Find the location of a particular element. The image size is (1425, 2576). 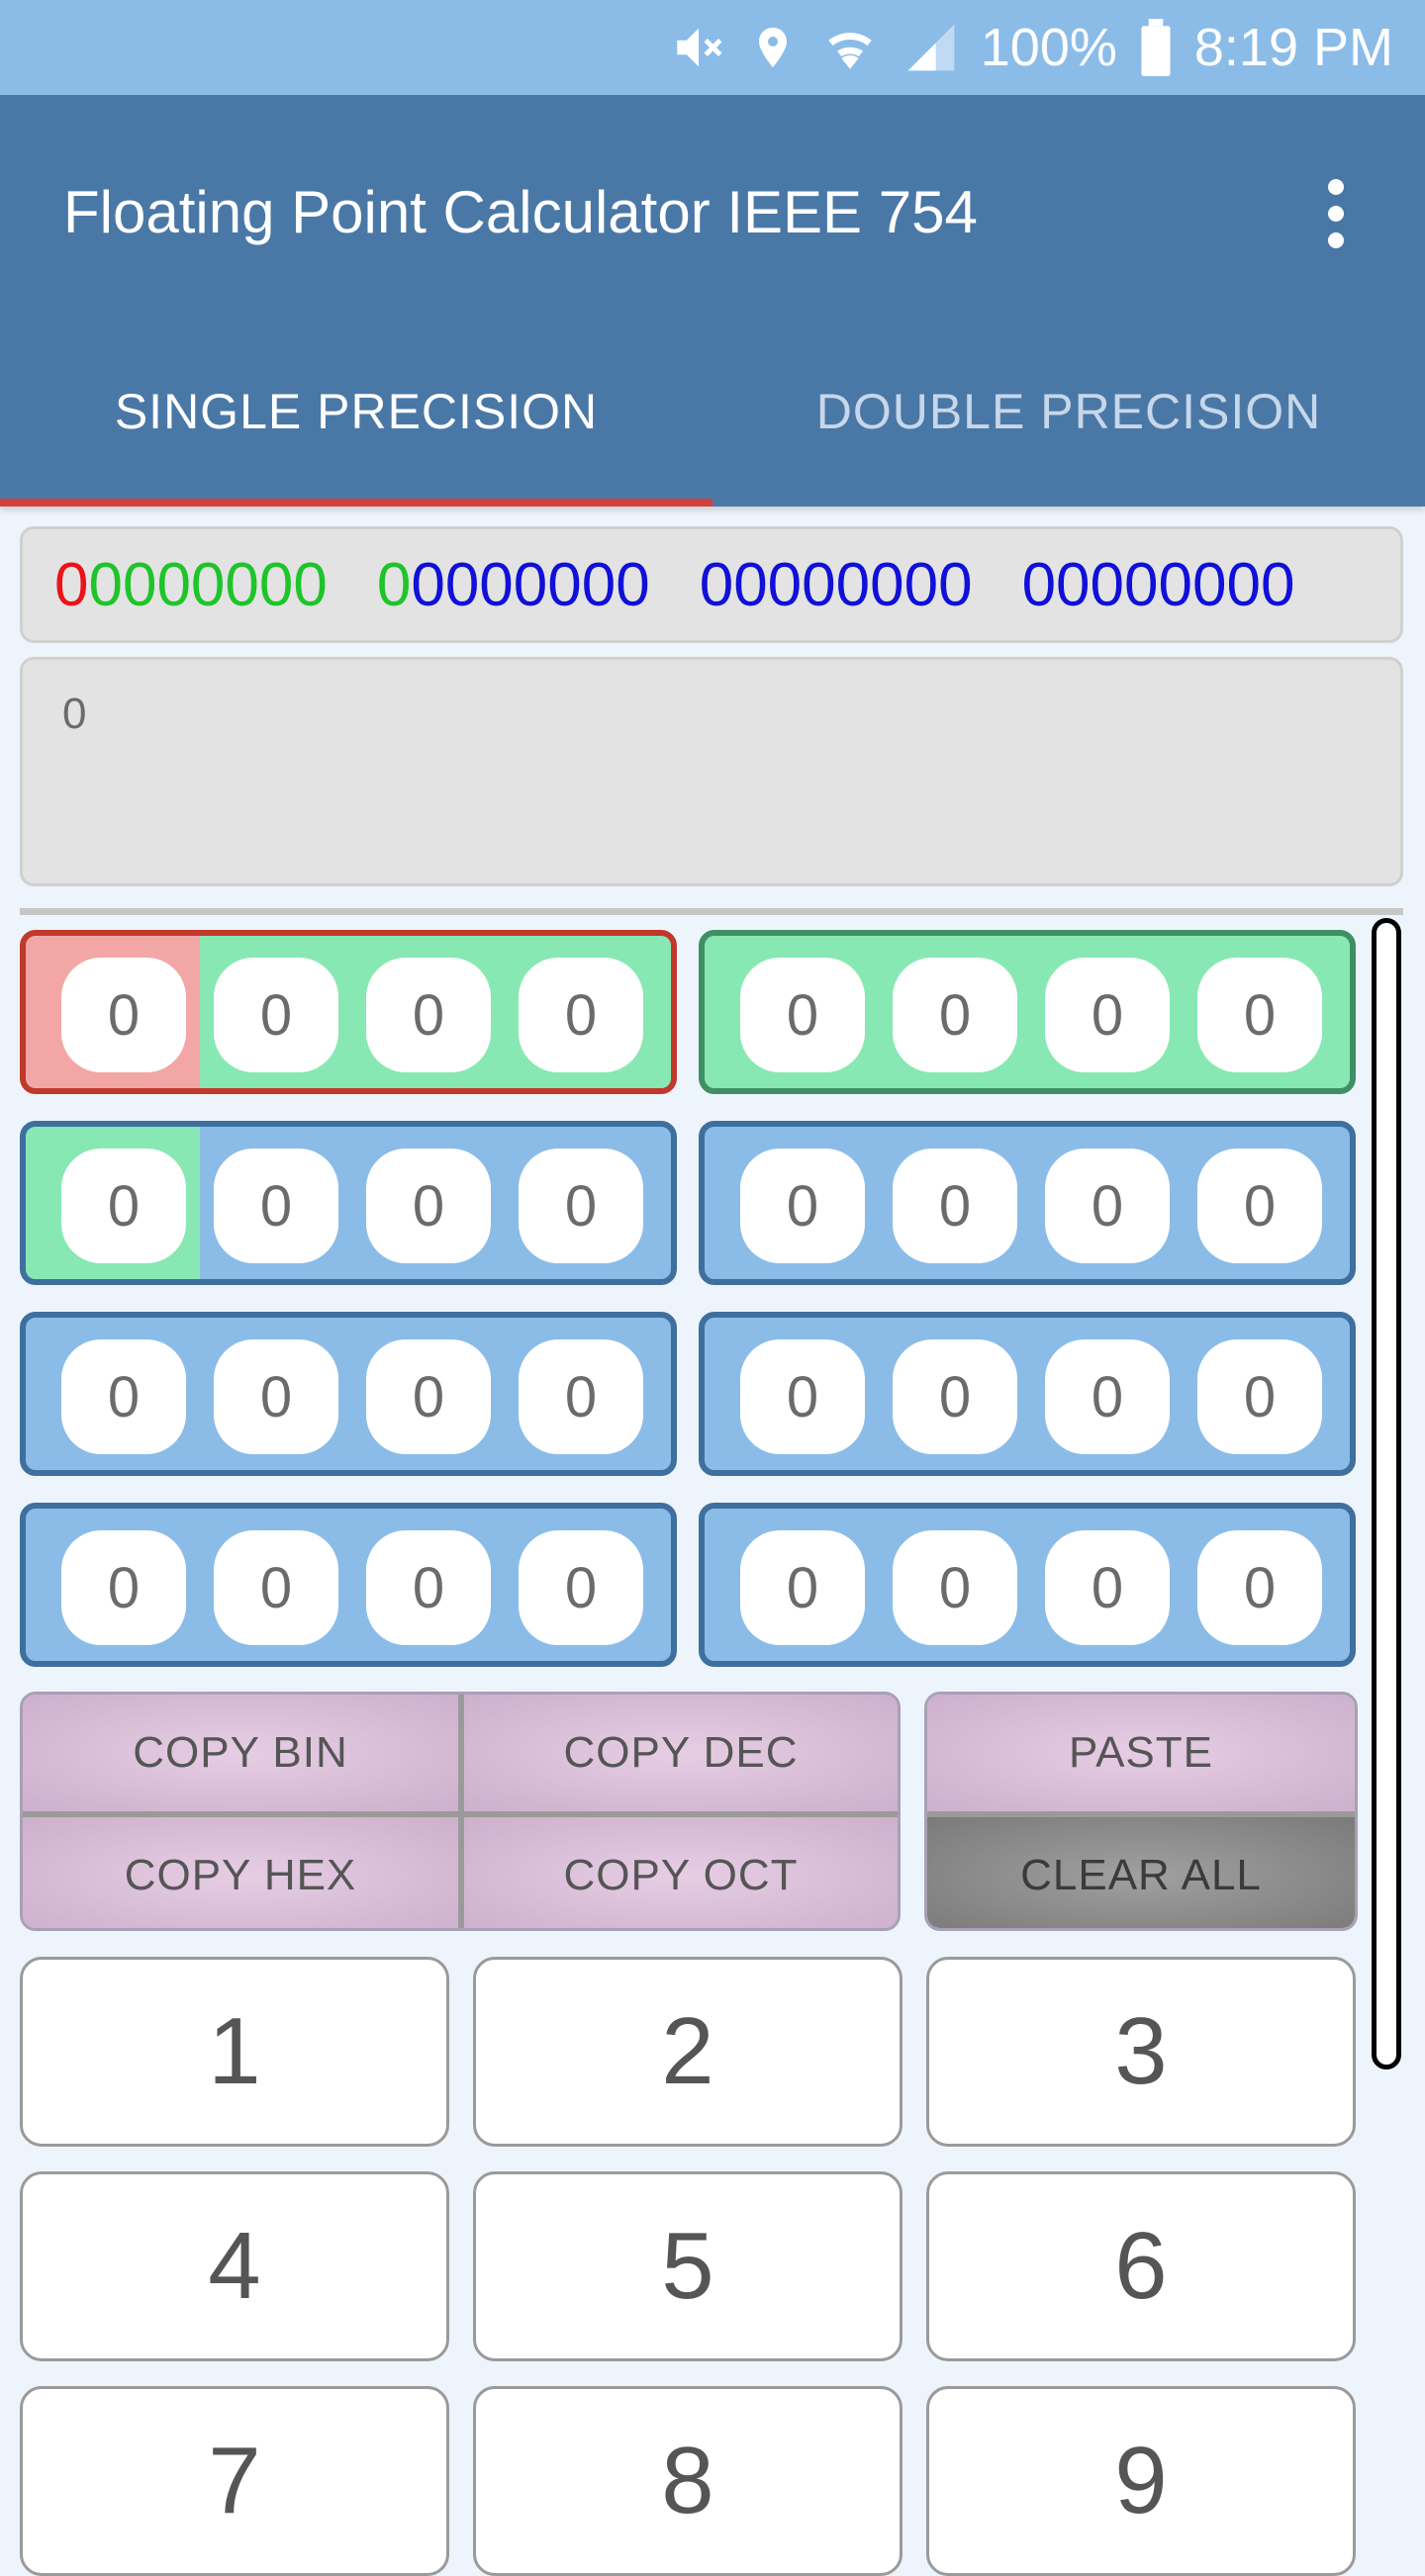

scrollbar is located at coordinates (1386, 1494).